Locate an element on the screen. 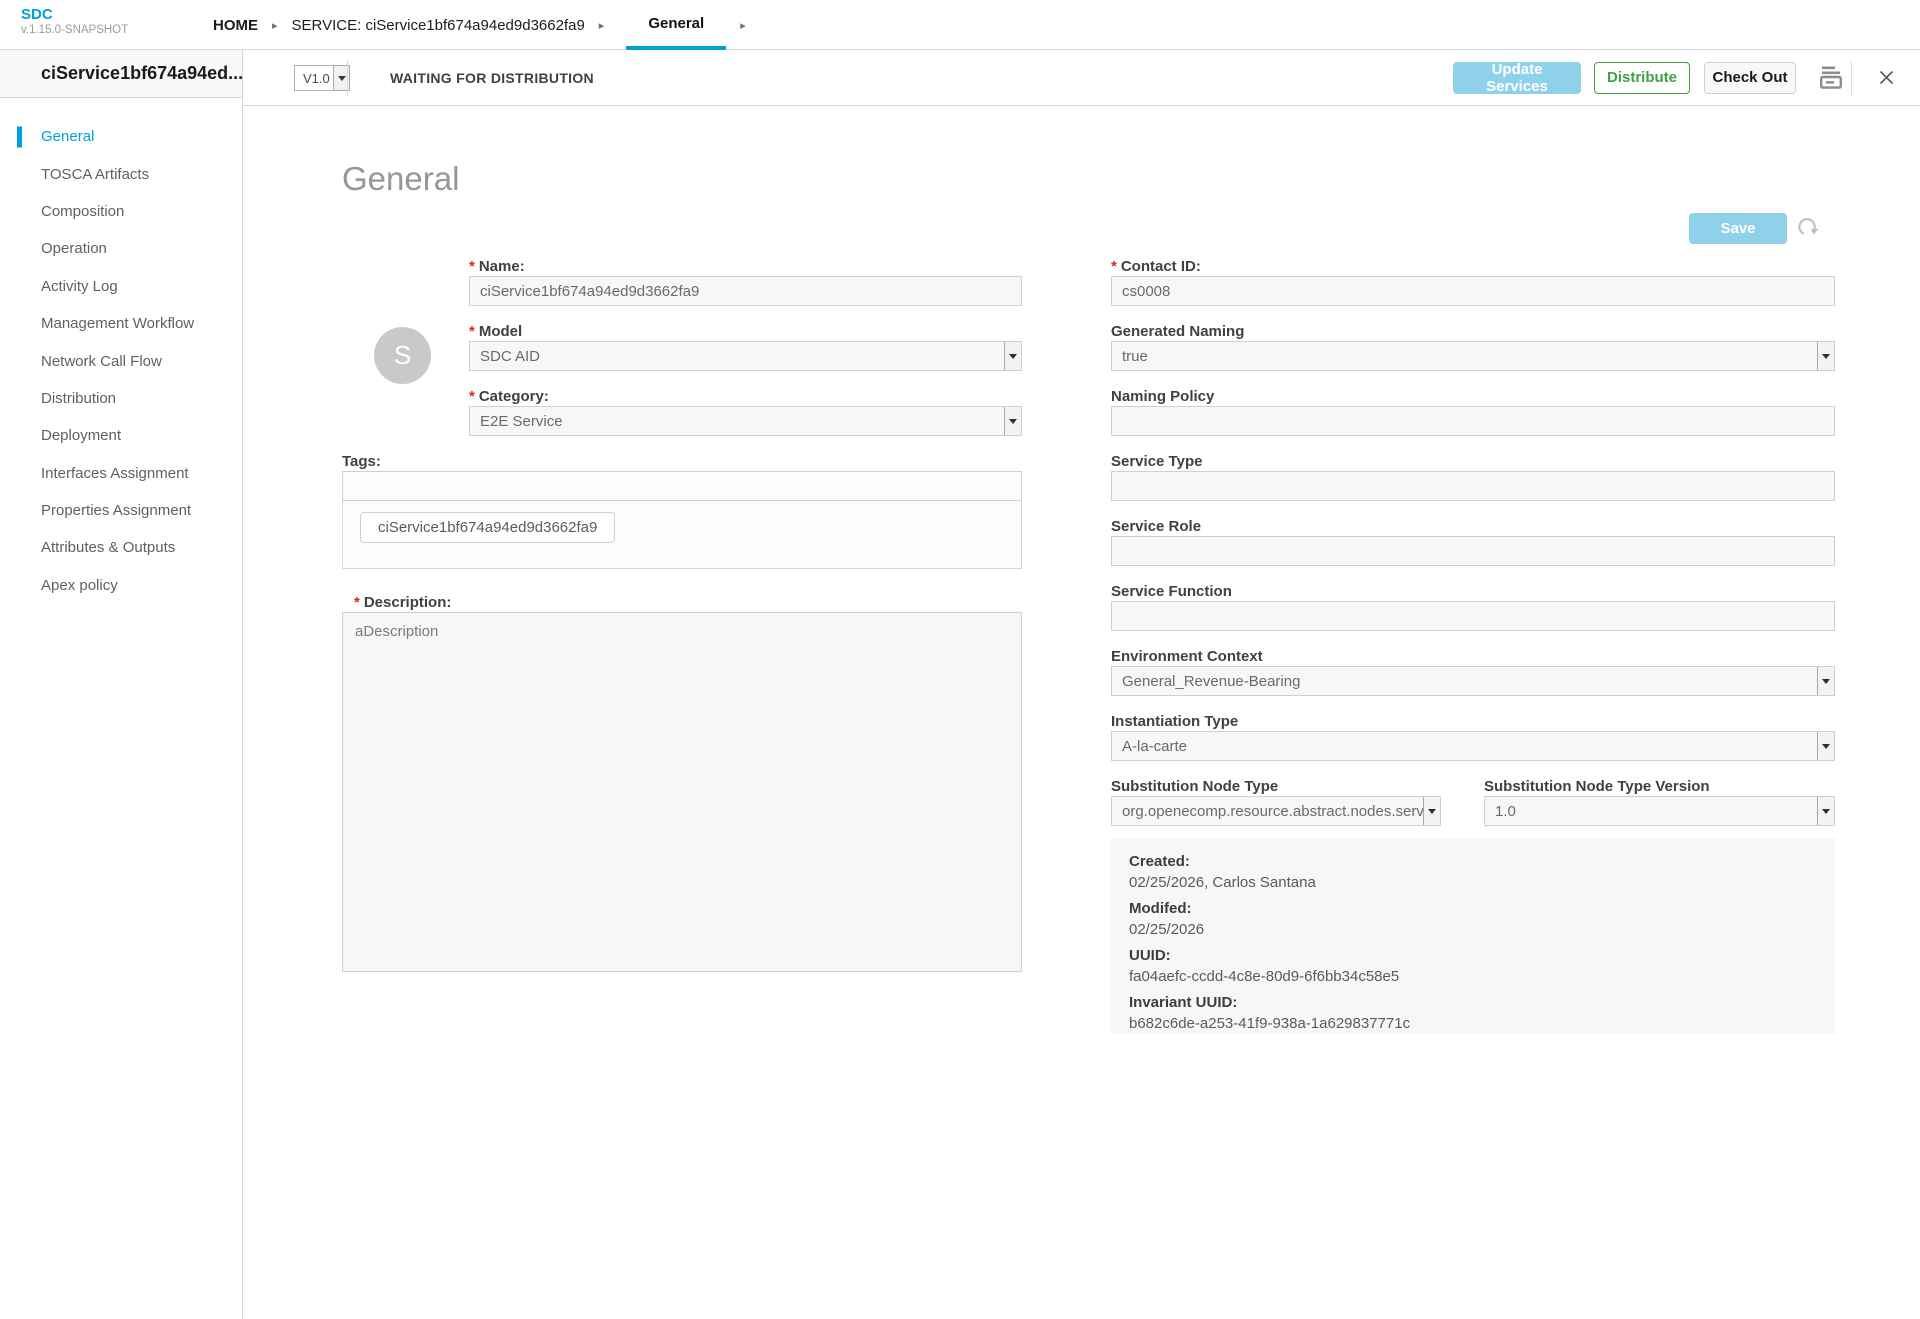  naming-policy-label: Naming Policy is located at coordinates (1163, 396).